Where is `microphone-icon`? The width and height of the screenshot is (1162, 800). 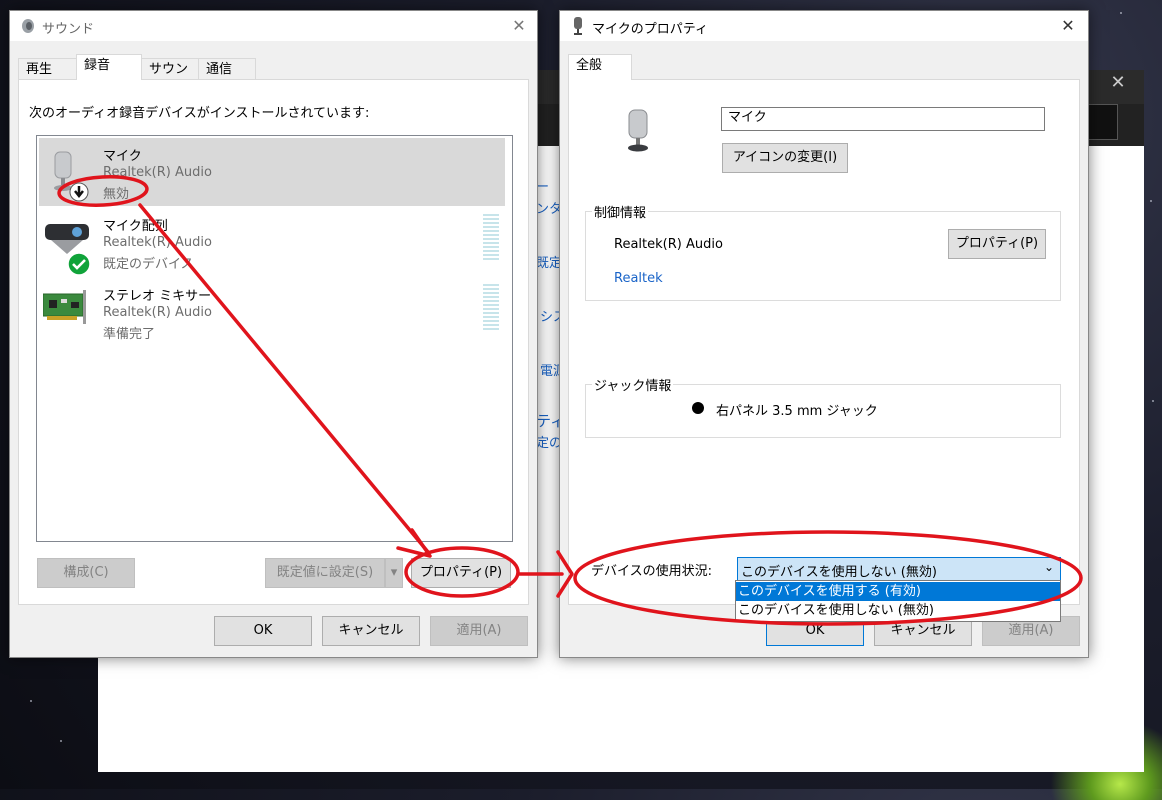
microphone-icon is located at coordinates (578, 28).